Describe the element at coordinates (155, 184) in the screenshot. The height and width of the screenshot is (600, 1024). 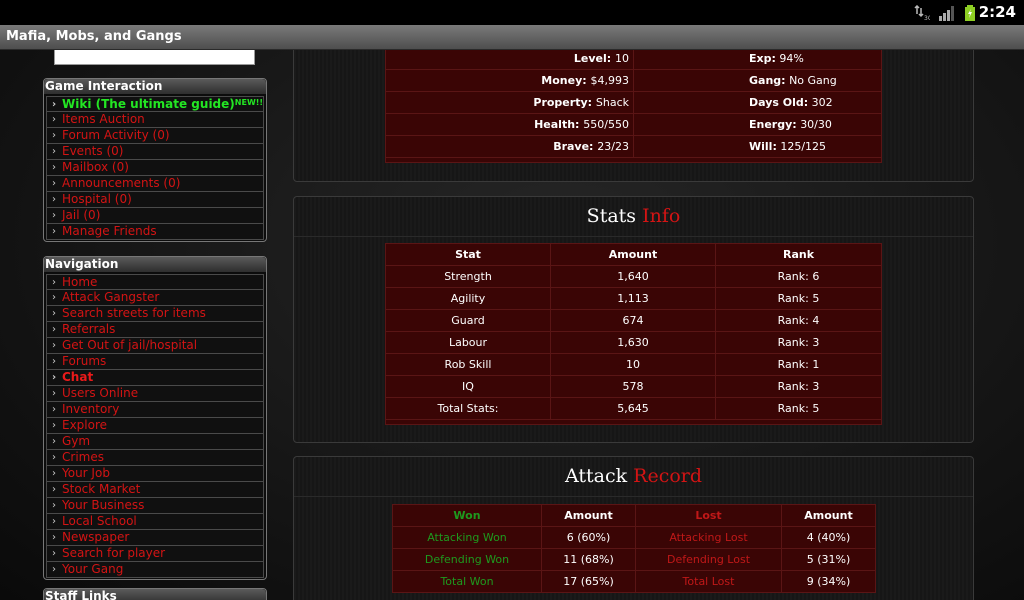
I see `menu-item-announcements: › Announcements (0)` at that location.